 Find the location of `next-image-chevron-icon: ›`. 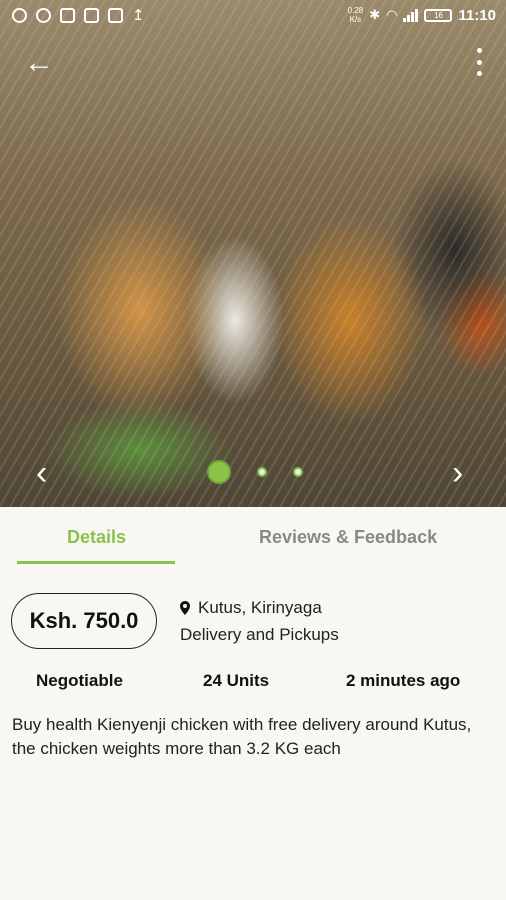

next-image-chevron-icon: › is located at coordinates (457, 473).